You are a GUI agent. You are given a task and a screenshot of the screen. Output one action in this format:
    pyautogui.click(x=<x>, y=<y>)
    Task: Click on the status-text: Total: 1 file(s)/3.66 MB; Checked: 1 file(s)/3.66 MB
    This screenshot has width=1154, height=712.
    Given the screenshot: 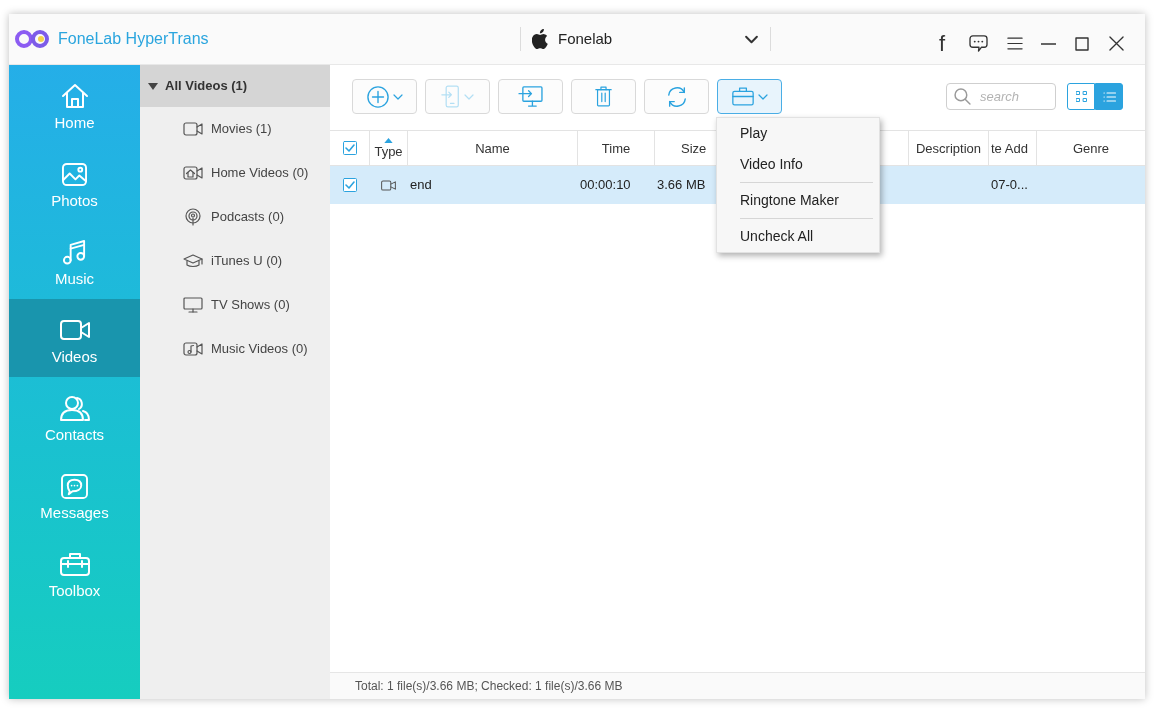 What is the action you would take?
    pyautogui.click(x=489, y=686)
    